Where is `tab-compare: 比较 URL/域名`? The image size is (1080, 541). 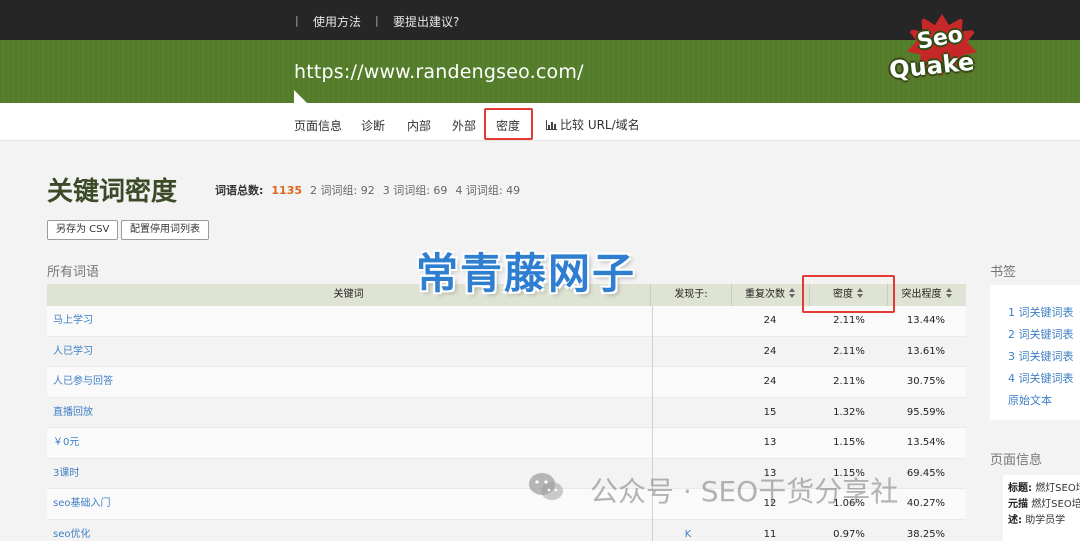 tab-compare: 比较 URL/域名 is located at coordinates (593, 124).